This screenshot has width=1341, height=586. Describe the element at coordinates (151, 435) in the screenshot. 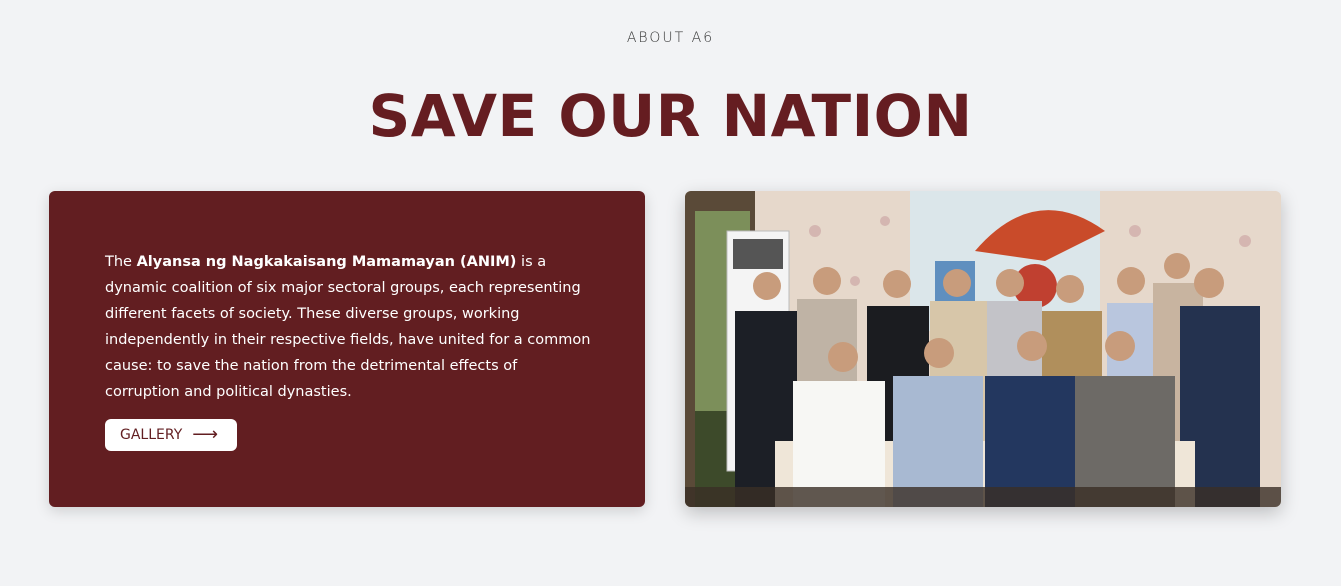

I see `gallery-button-label: GALLERY` at that location.